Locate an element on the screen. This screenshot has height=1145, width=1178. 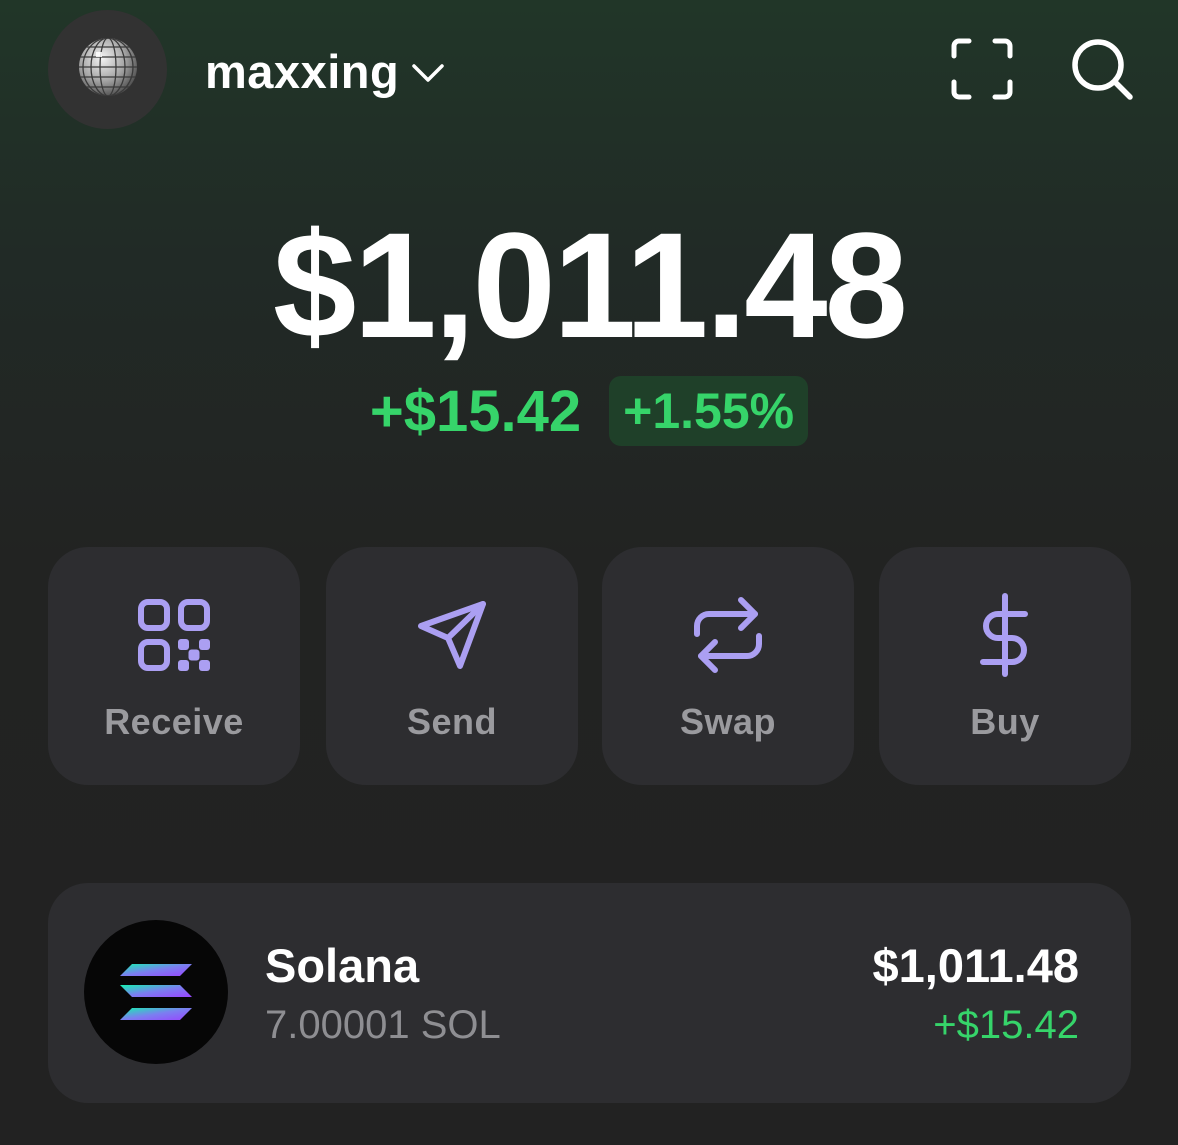
token-name: Solana is located at coordinates (342, 965).